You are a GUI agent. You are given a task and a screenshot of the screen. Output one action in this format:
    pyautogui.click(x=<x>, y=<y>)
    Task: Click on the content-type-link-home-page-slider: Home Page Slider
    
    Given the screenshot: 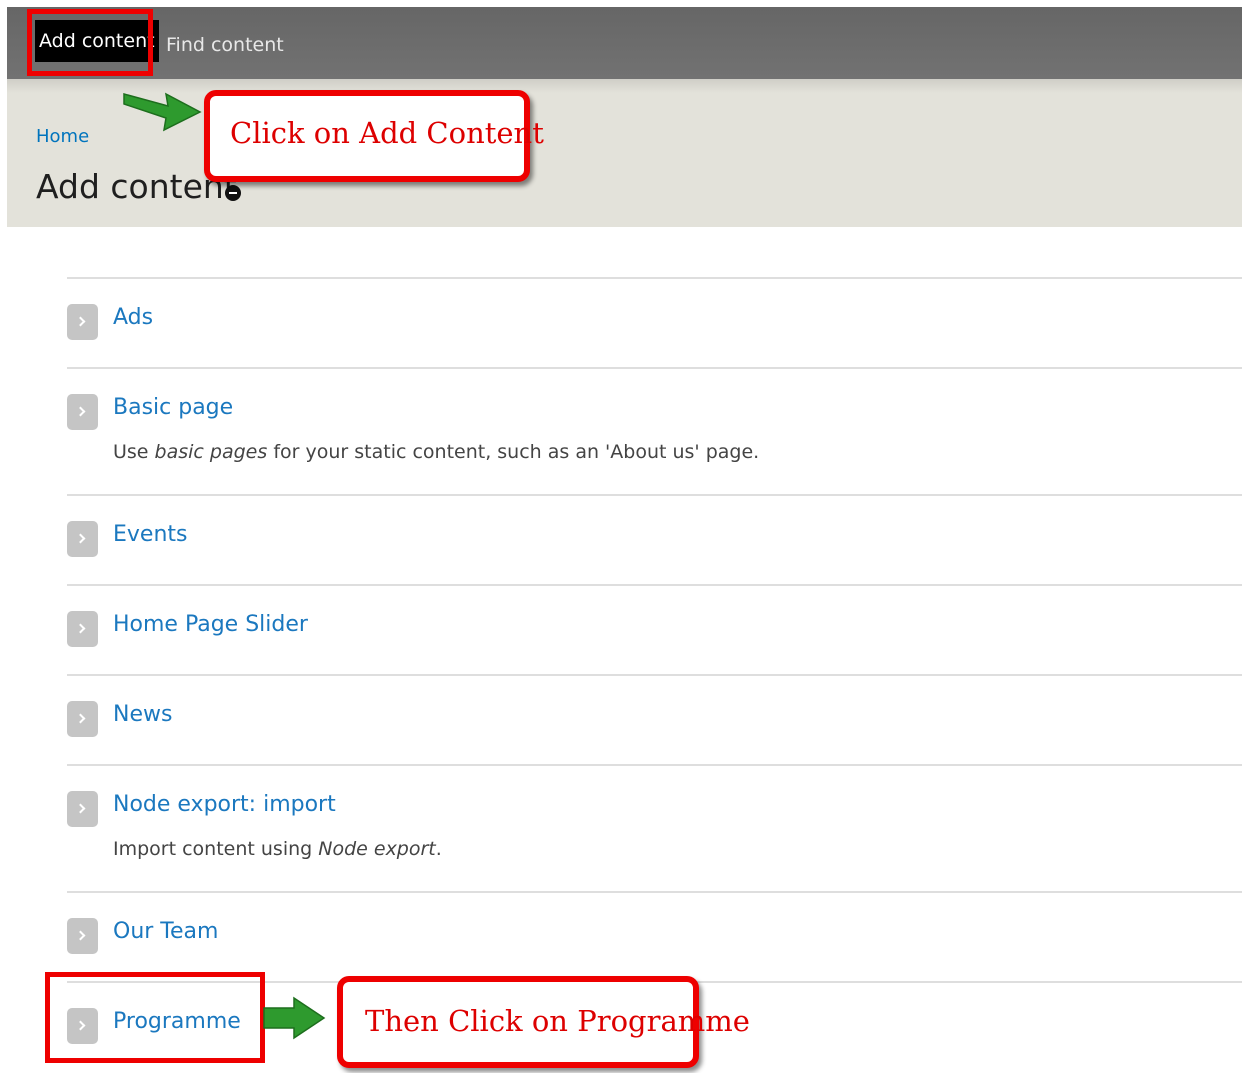 What is the action you would take?
    pyautogui.click(x=210, y=624)
    